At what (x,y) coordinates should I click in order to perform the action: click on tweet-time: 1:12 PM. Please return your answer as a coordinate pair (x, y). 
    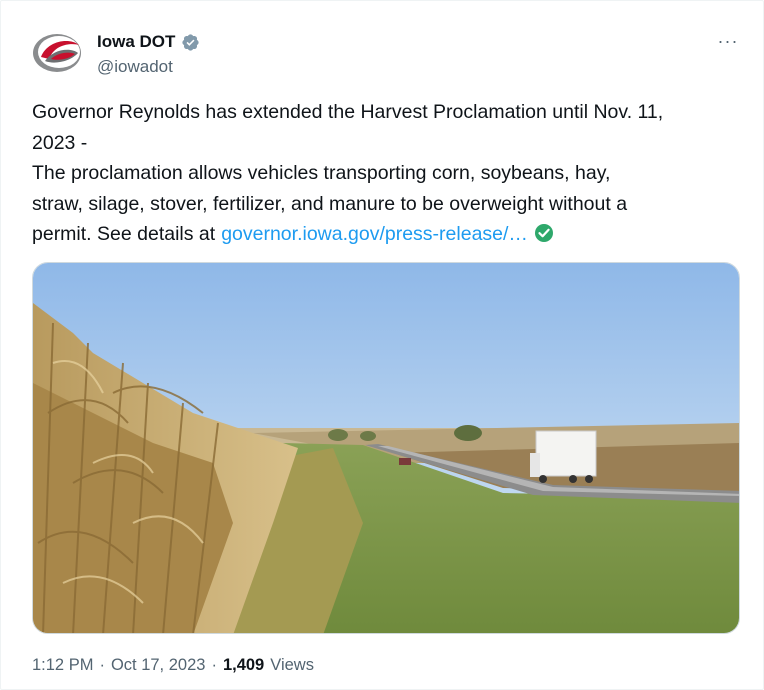
    Looking at the image, I should click on (62, 665).